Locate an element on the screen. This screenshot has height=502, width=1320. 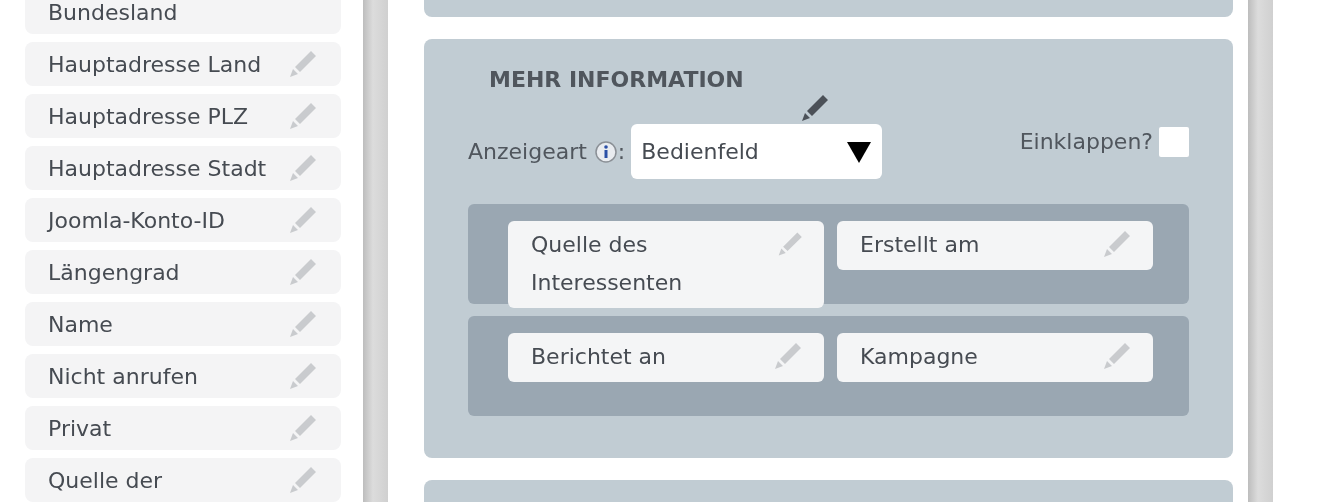
field-label: Name is located at coordinates (80, 324).